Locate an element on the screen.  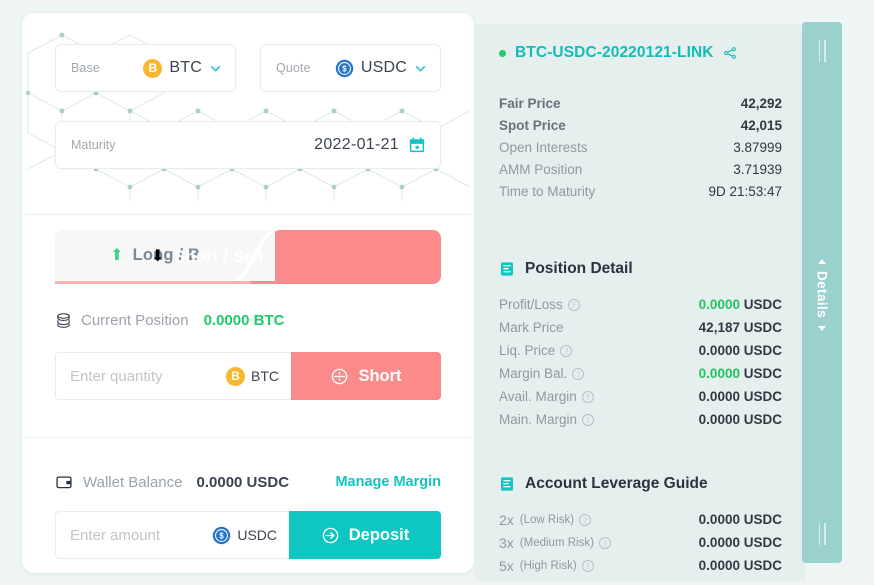
base-value-group: B BTC is located at coordinates (182, 68).